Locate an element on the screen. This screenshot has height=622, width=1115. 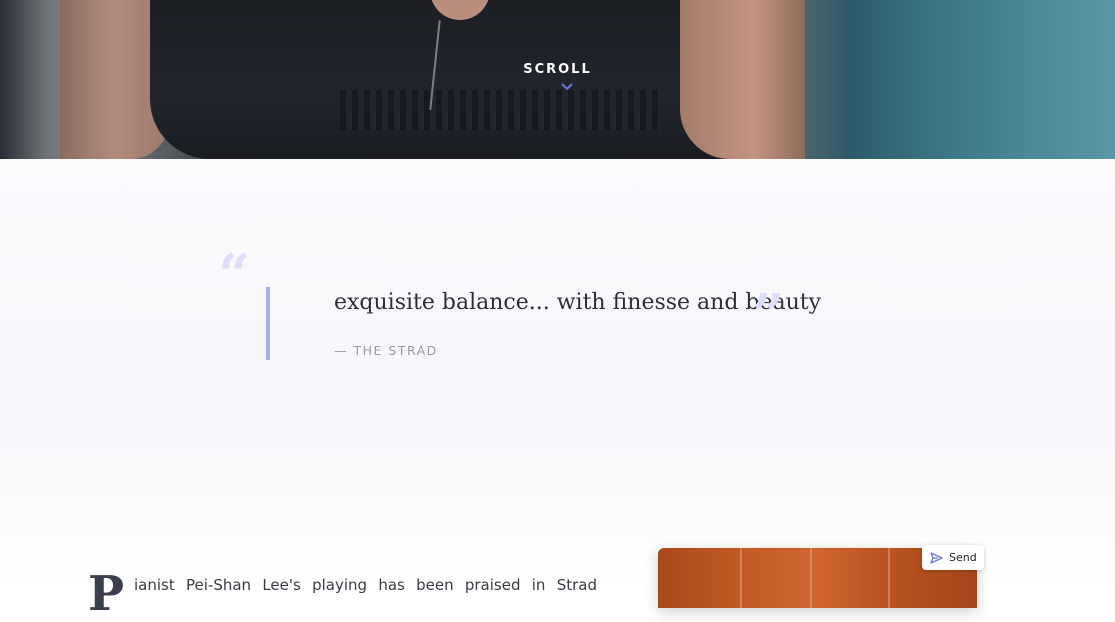
send-icon is located at coordinates (936, 557).